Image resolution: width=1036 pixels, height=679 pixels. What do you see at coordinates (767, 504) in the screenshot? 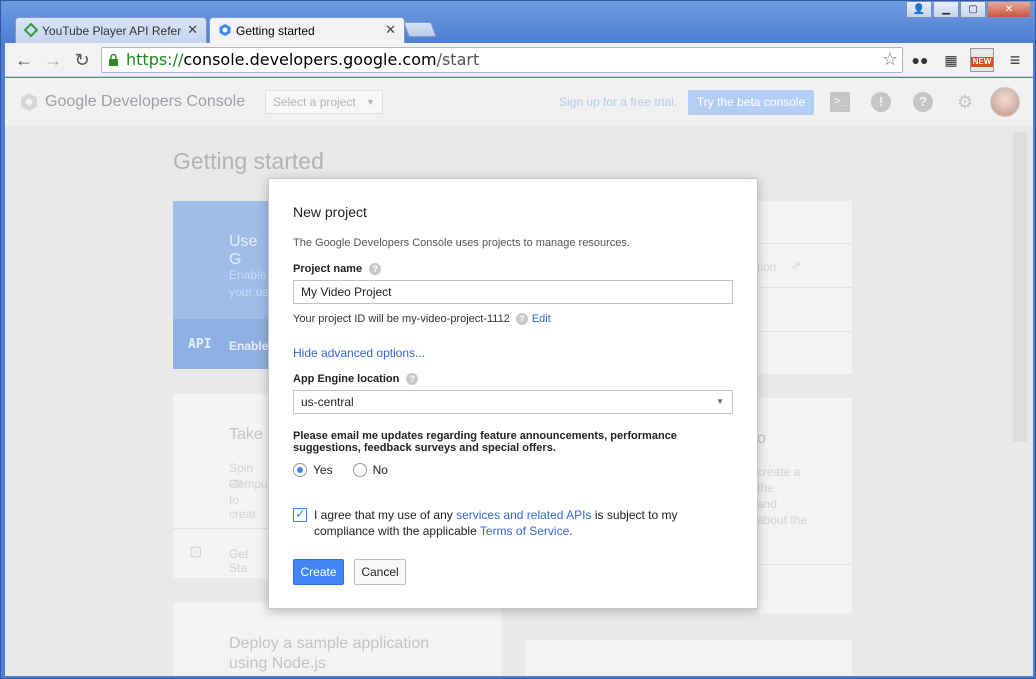
I see `card-text: and` at bounding box center [767, 504].